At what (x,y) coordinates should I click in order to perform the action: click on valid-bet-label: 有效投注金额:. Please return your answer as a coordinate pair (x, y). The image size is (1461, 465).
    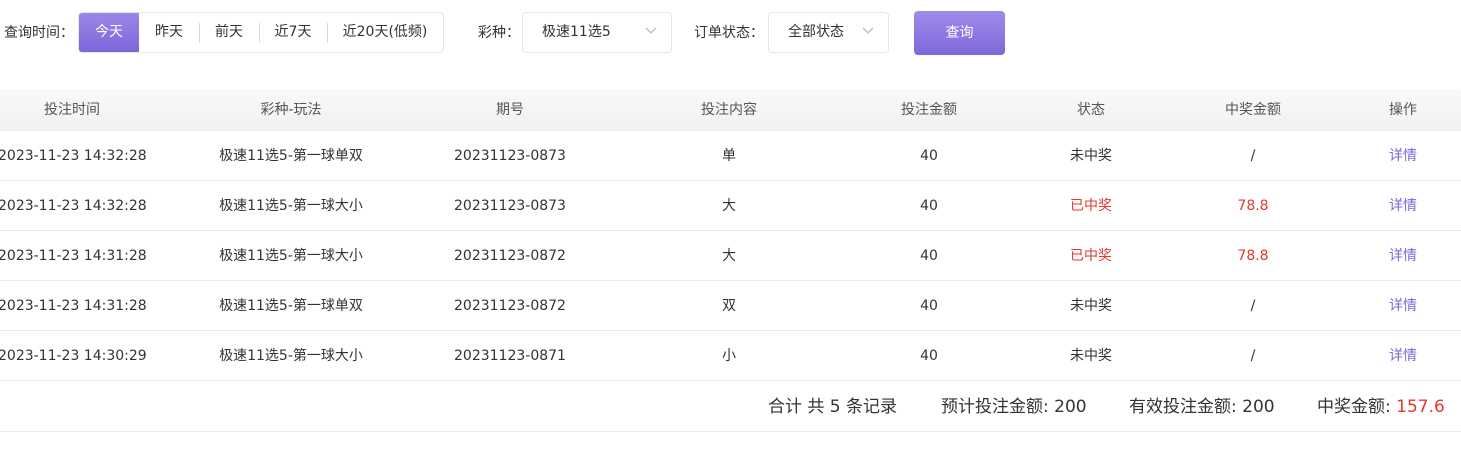
    Looking at the image, I should click on (1186, 407).